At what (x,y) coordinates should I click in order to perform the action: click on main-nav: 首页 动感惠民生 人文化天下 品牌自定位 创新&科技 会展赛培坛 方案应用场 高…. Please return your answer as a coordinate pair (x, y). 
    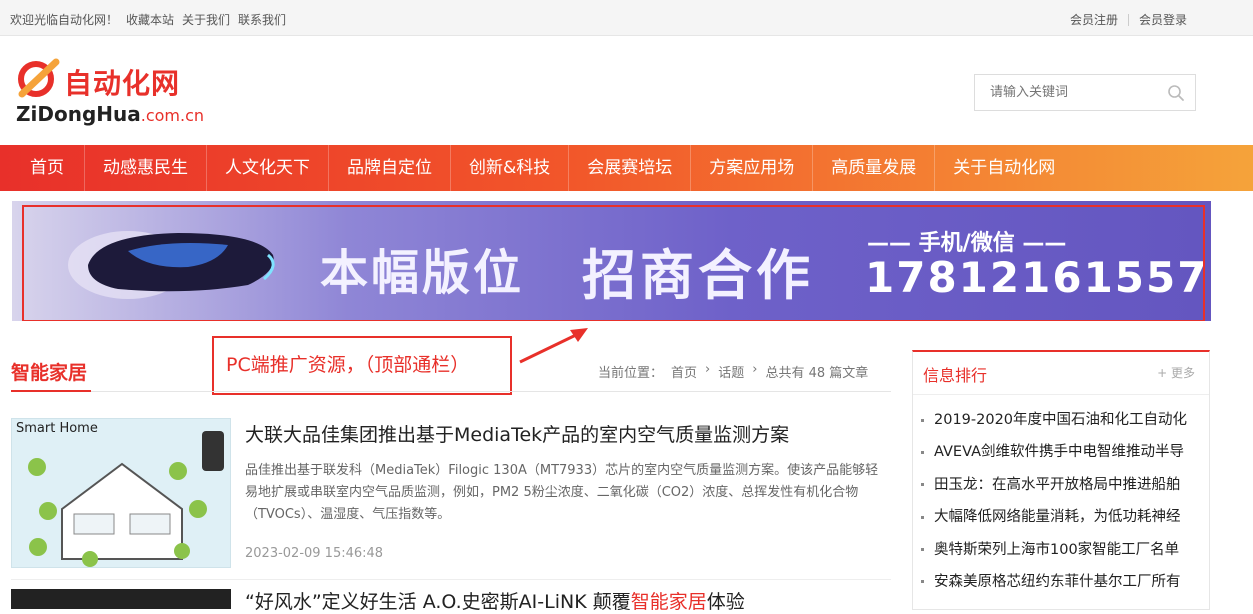
    Looking at the image, I should click on (626, 168).